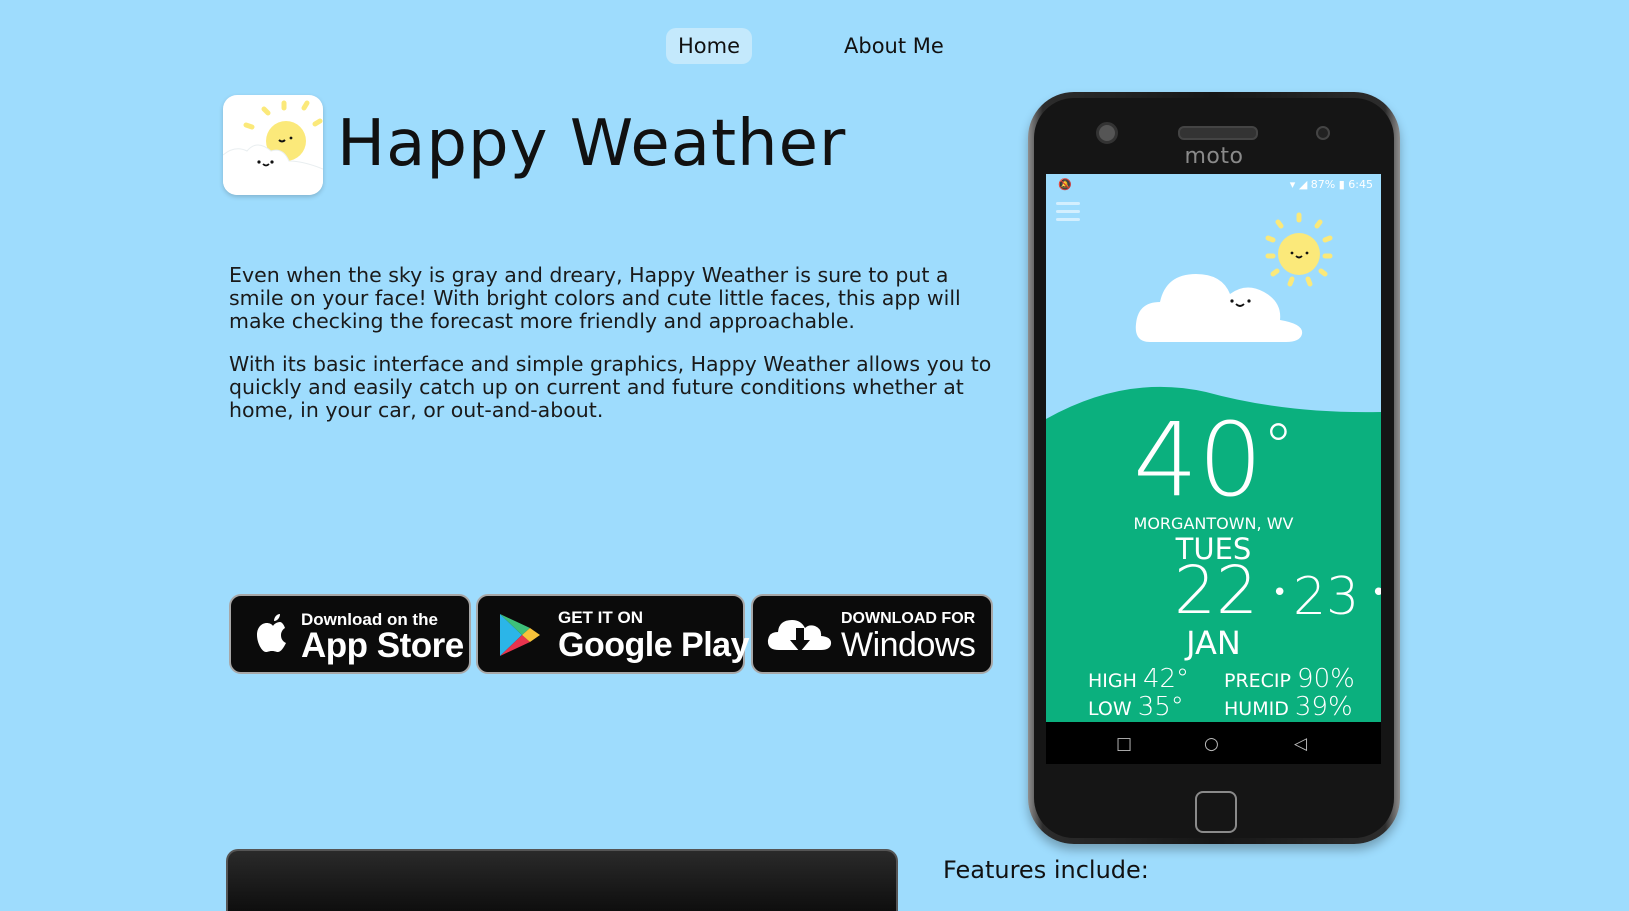 The width and height of the screenshot is (1629, 911). What do you see at coordinates (1218, 133) in the screenshot?
I see `earpiece` at bounding box center [1218, 133].